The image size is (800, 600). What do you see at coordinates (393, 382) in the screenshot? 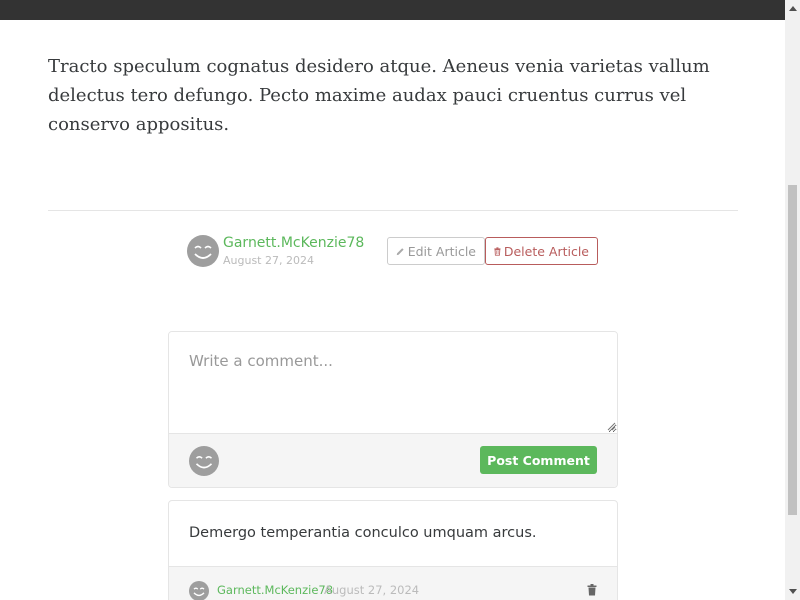
I see `comment-input` at bounding box center [393, 382].